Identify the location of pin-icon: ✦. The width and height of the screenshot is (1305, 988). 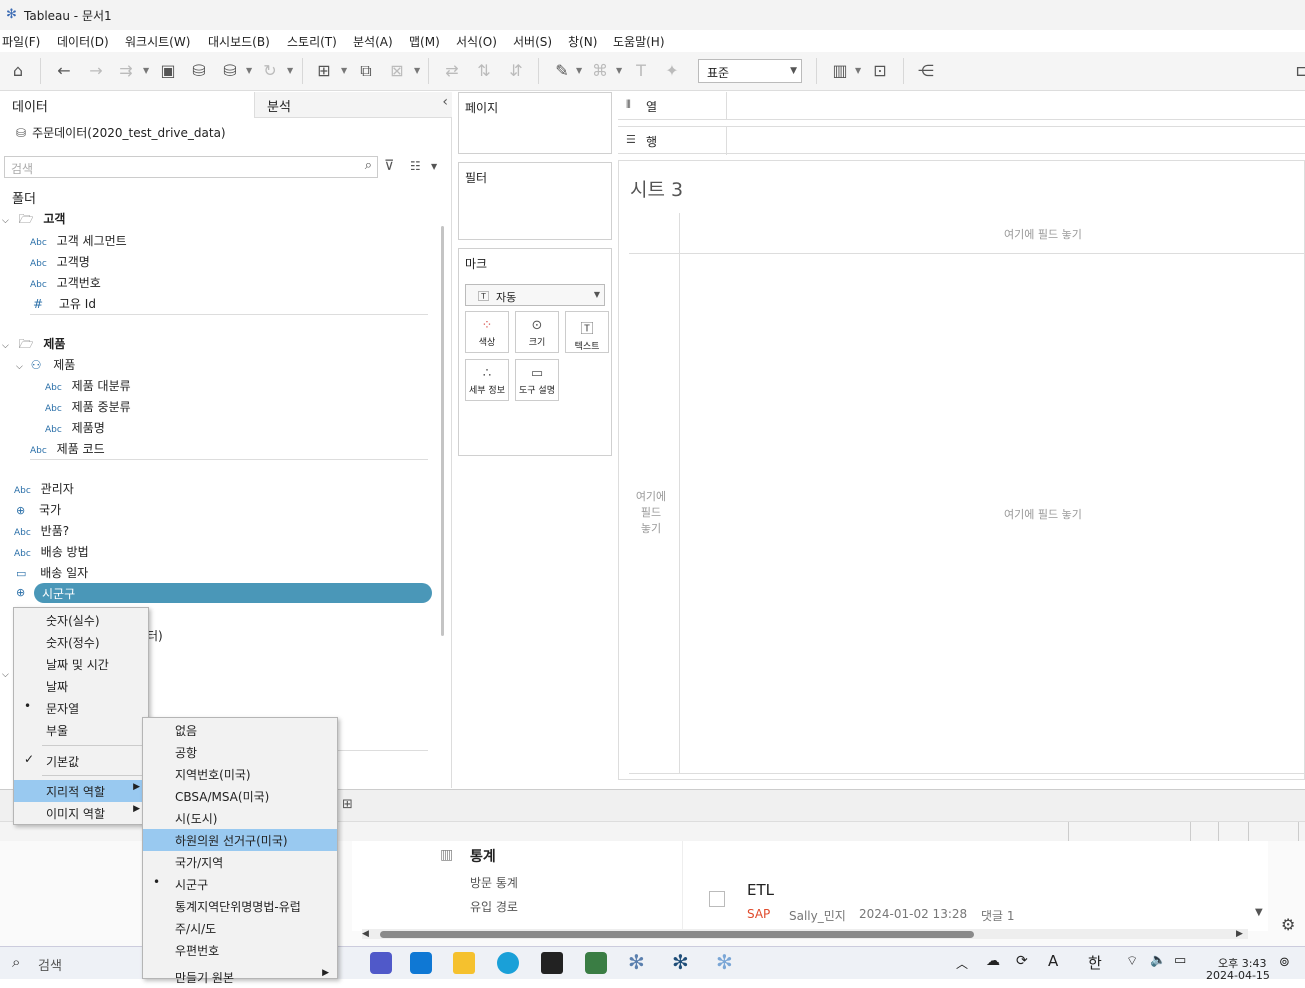
(672, 71).